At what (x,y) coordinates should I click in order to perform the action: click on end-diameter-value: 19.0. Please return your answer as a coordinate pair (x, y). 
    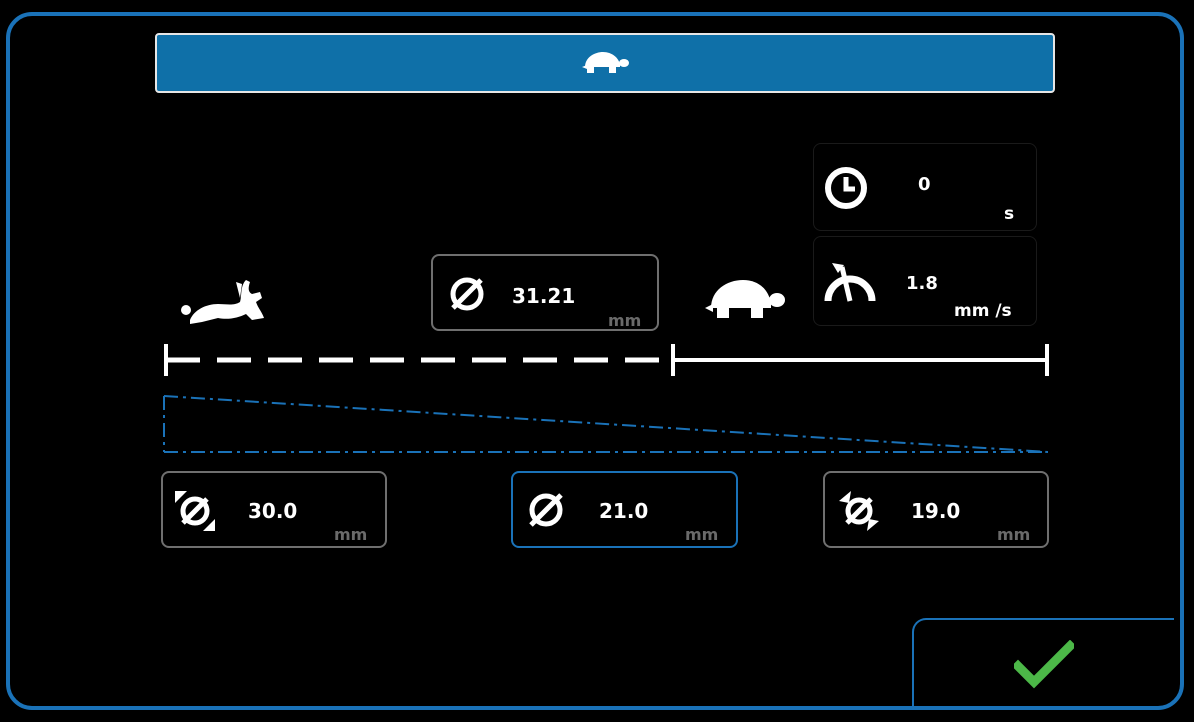
    Looking at the image, I should click on (936, 511).